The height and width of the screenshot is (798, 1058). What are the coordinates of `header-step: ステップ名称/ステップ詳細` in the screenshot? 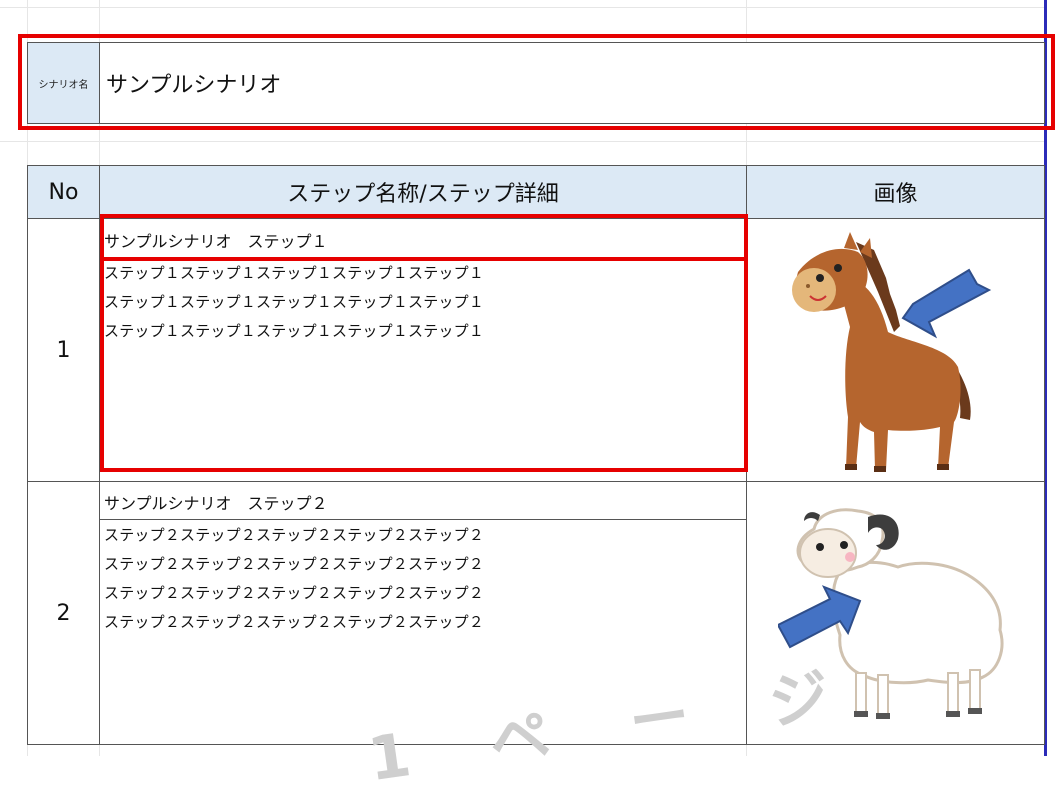 It's located at (423, 192).